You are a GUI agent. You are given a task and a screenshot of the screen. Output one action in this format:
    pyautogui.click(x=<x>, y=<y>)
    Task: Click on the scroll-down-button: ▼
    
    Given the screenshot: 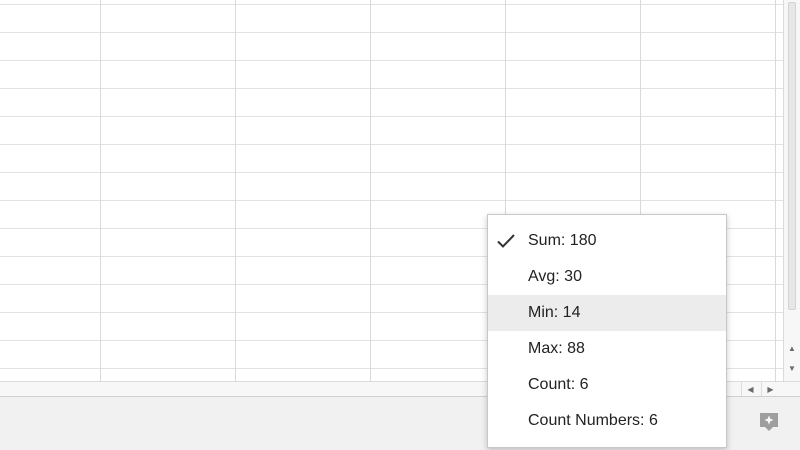 What is the action you would take?
    pyautogui.click(x=792, y=368)
    